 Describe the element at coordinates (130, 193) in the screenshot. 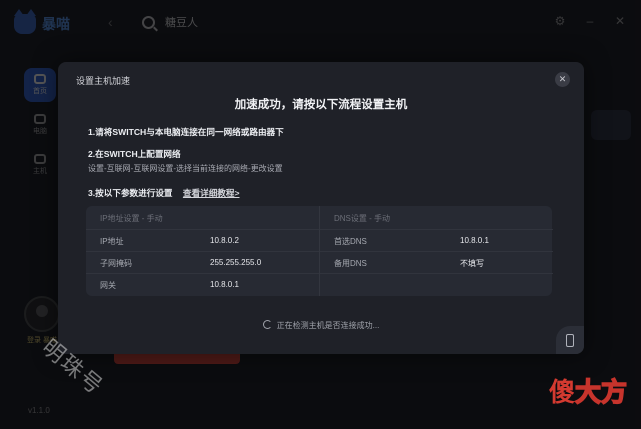

I see `step-3-text: 3.按以下参数进行设置` at that location.